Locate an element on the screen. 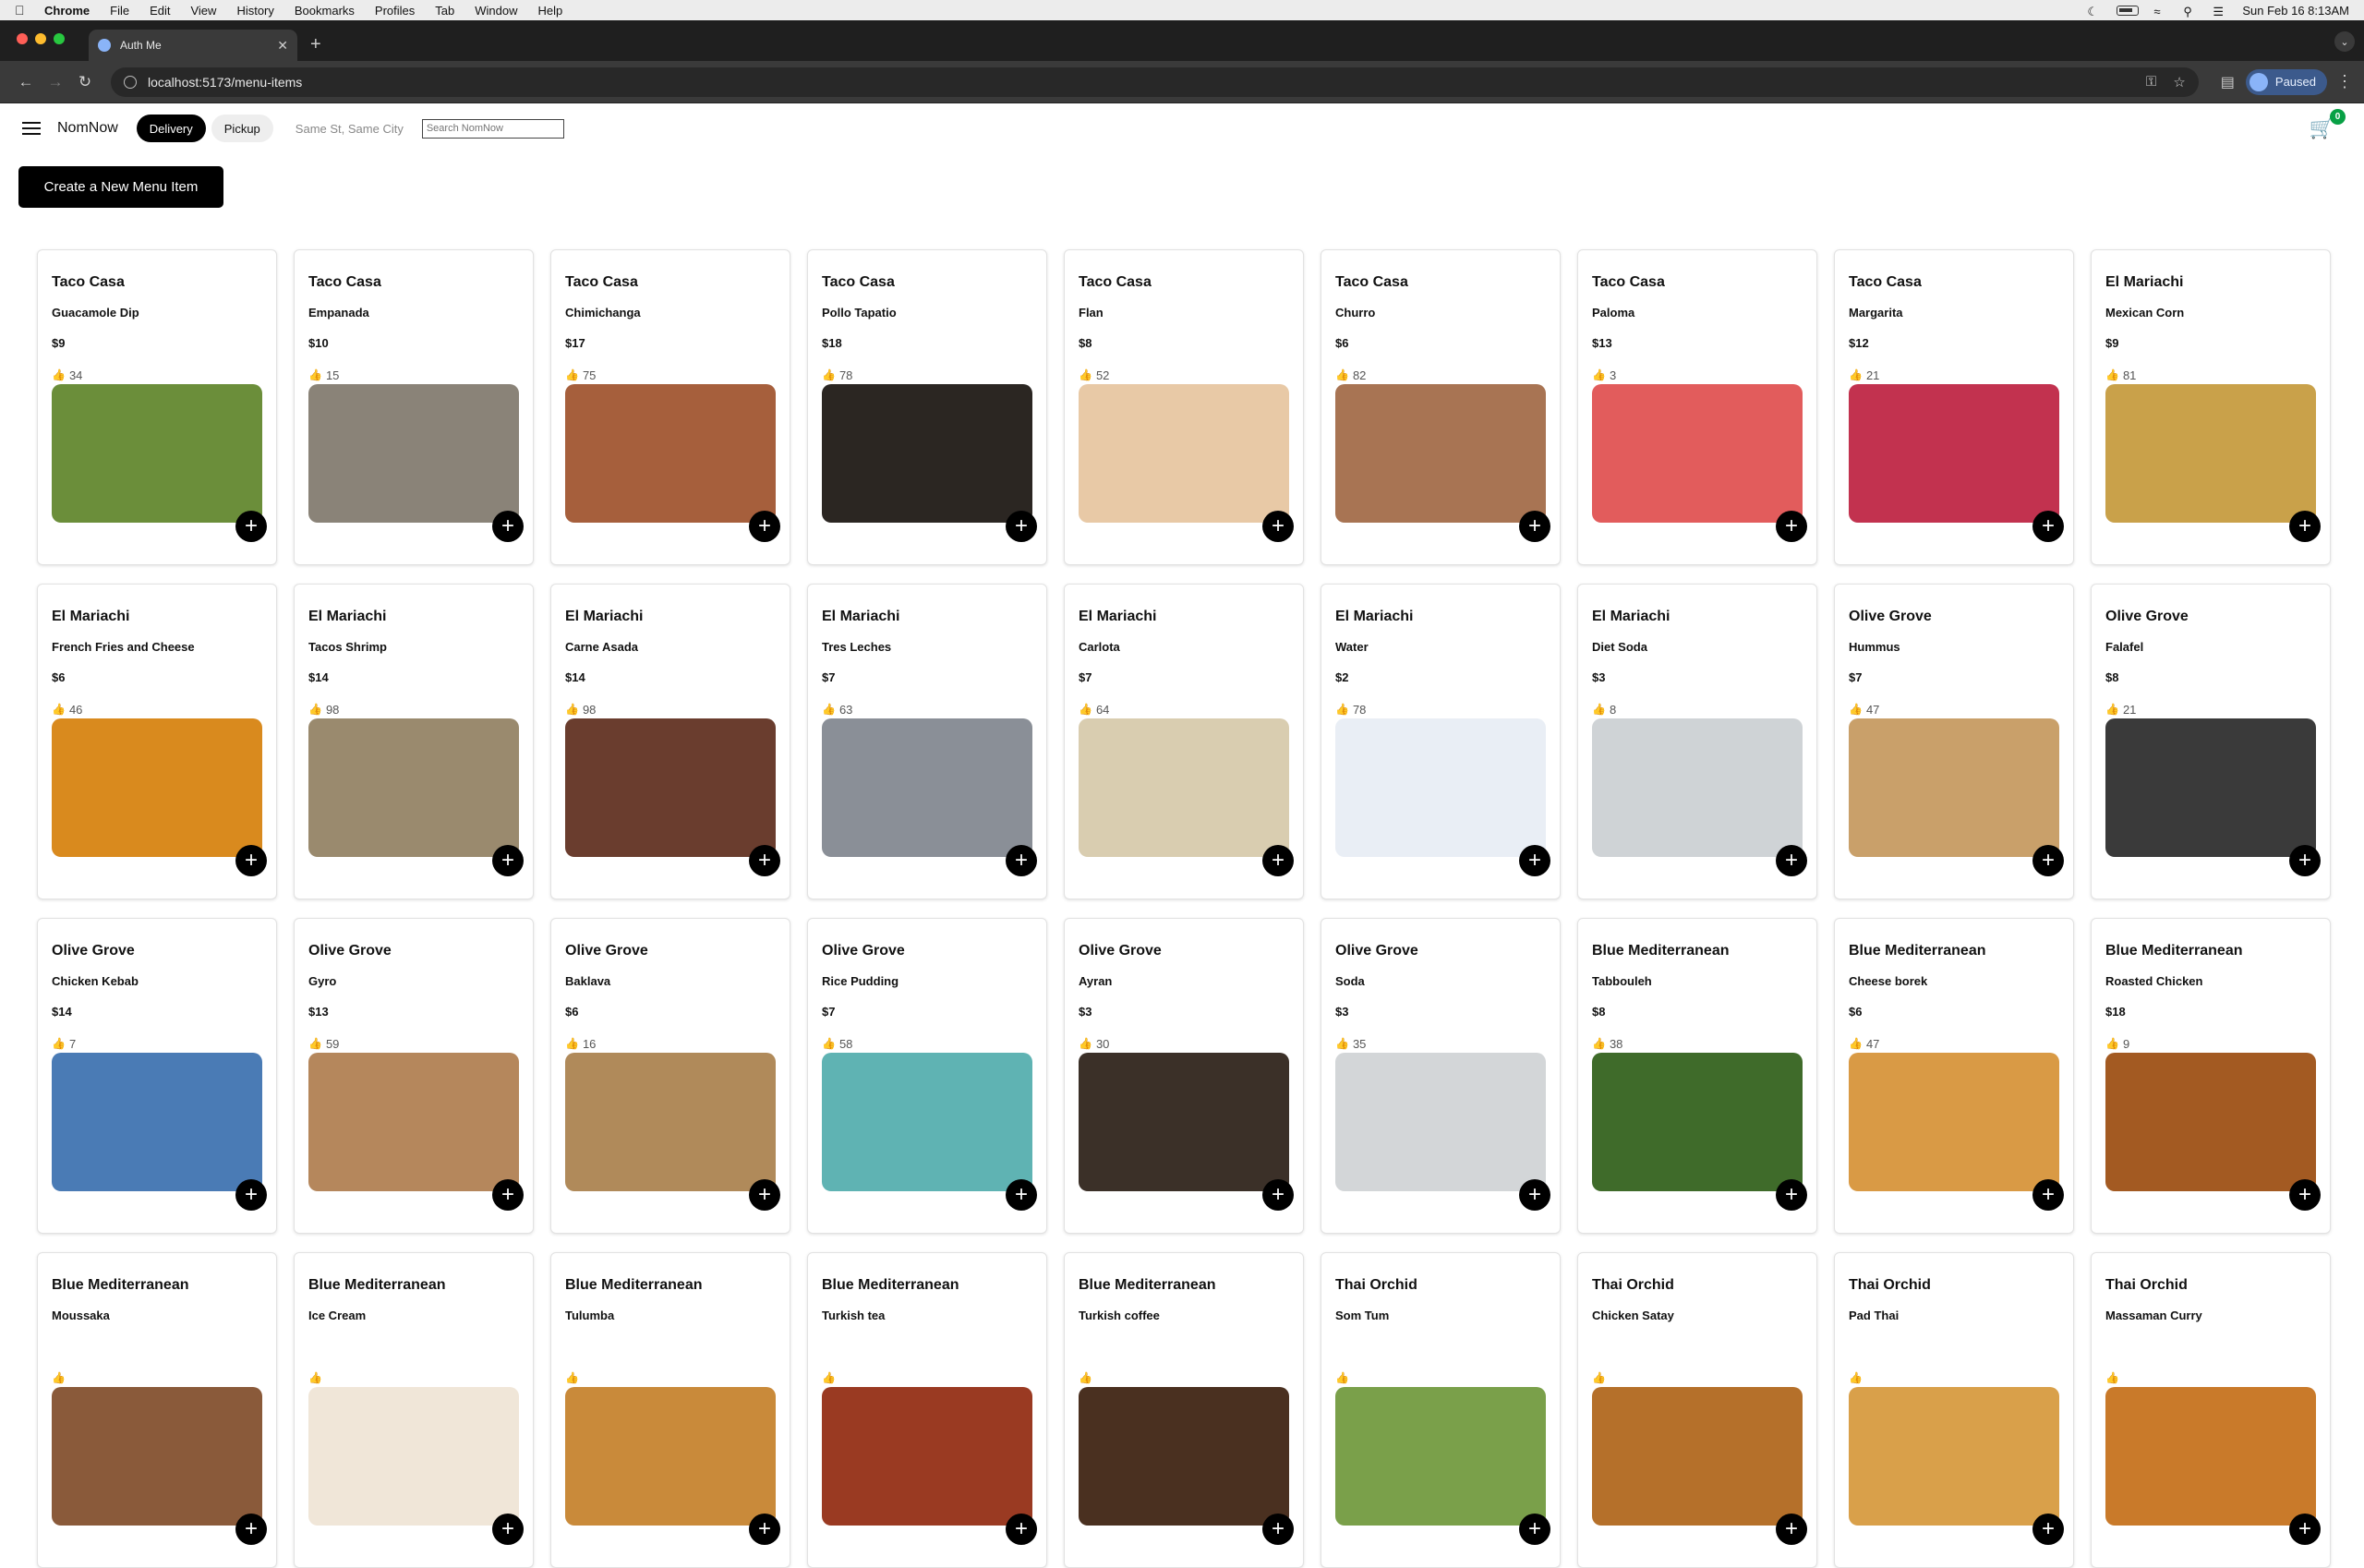 This screenshot has width=2364, height=1568. password-key-icon: ⚿ is located at coordinates (2151, 82).